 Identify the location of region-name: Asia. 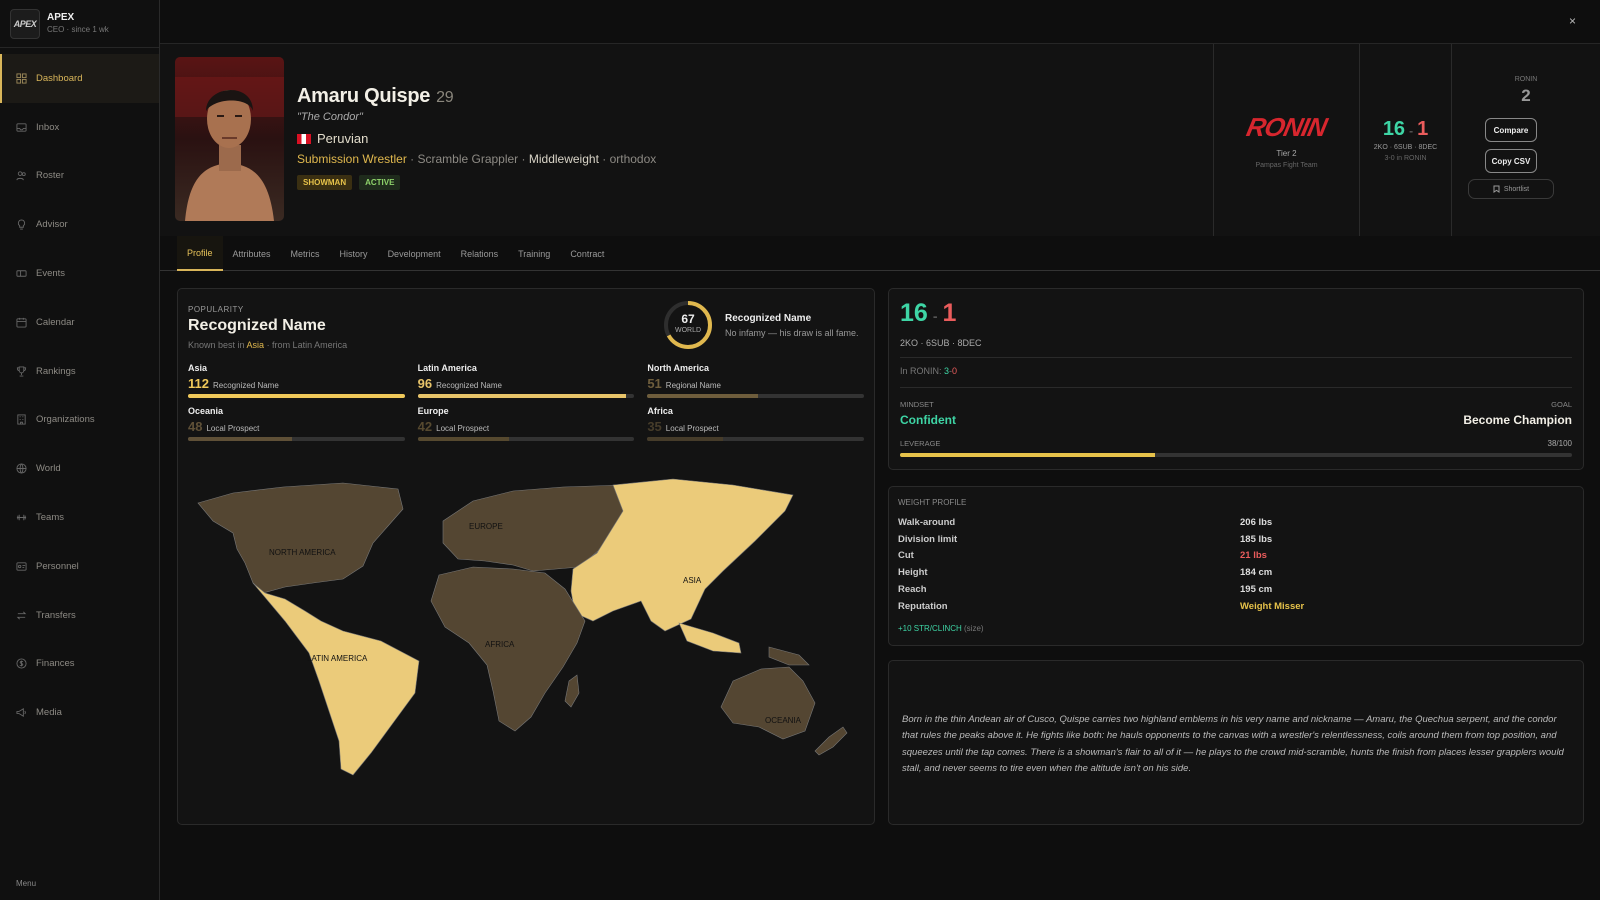
(198, 368).